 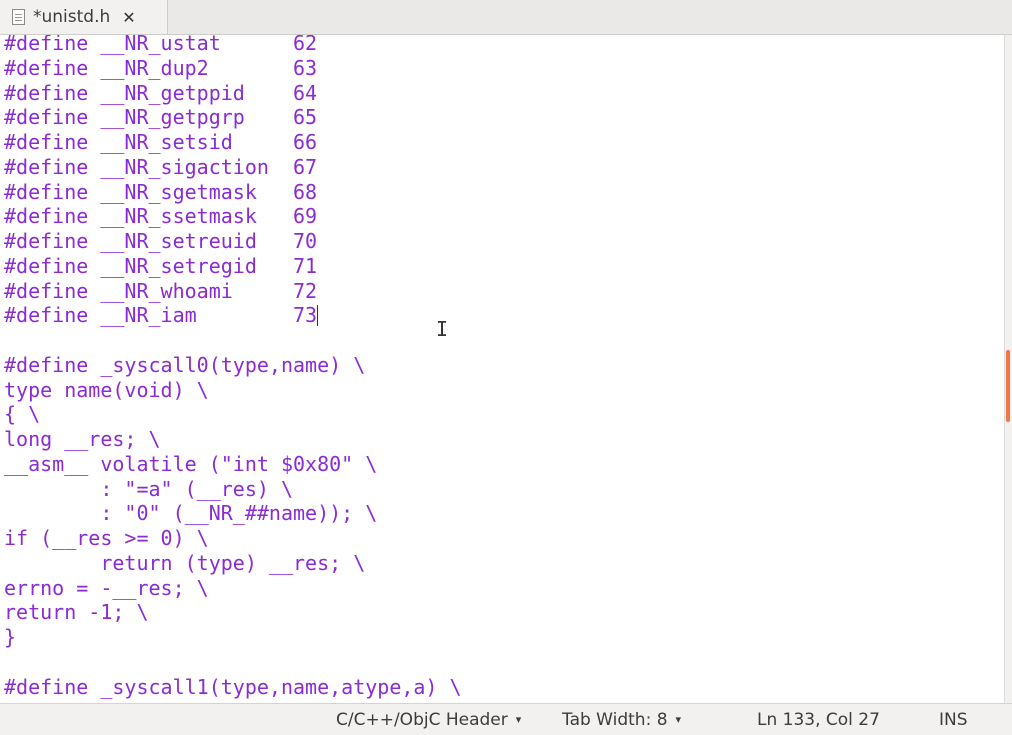 What do you see at coordinates (818, 720) in the screenshot?
I see `cursor-position: Ln 133, Col 27` at bounding box center [818, 720].